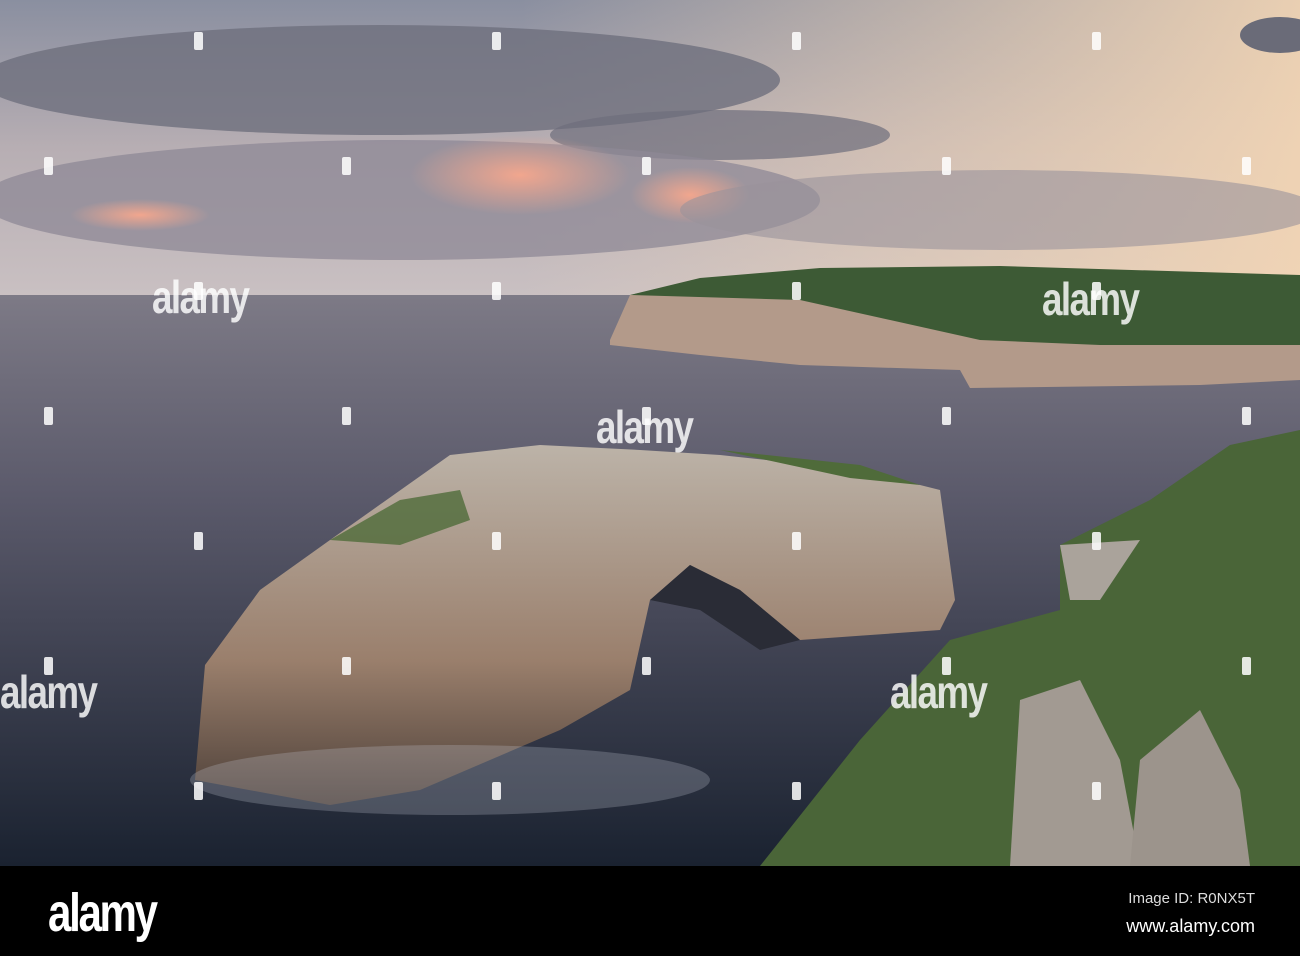 This screenshot has height=956, width=1300. Describe the element at coordinates (103, 913) in the screenshot. I see `alamy-logo: alamy` at that location.